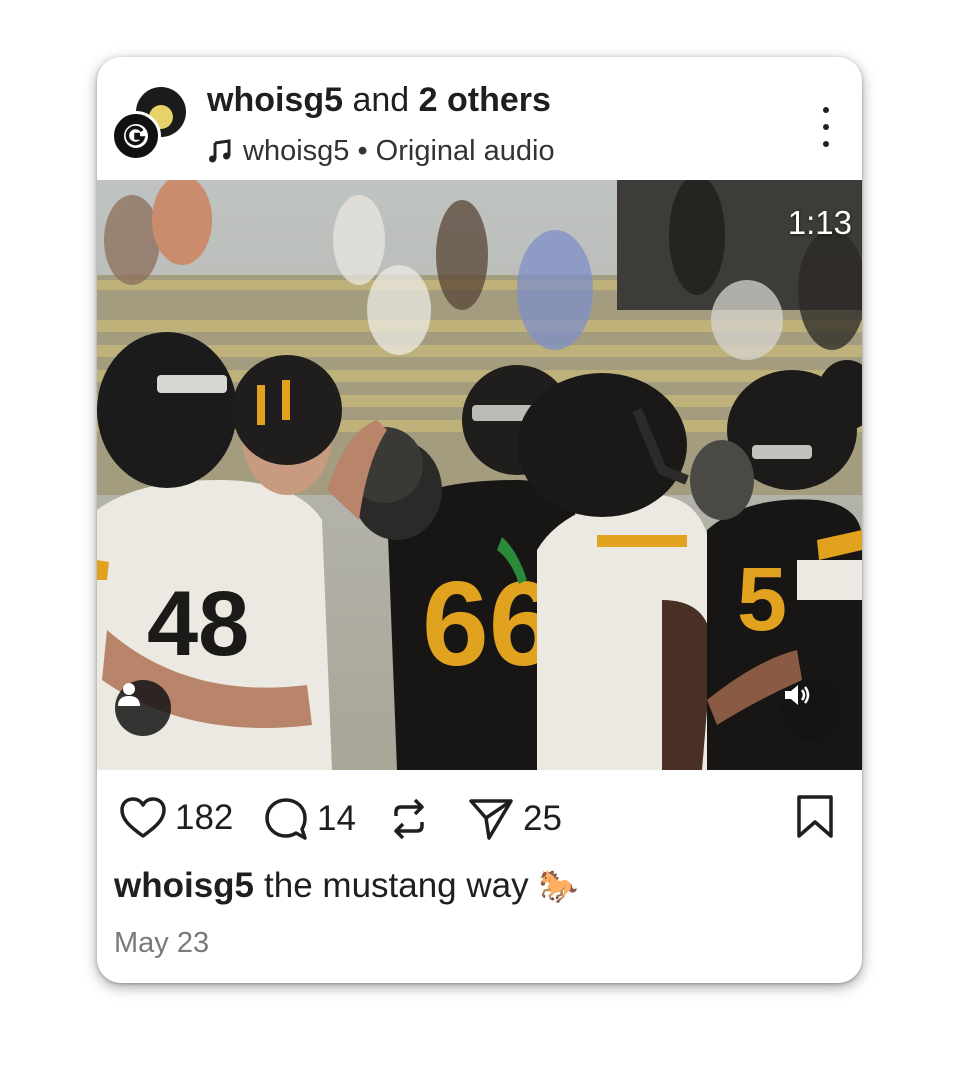  I want to click on comment-count: 14, so click(336, 818).